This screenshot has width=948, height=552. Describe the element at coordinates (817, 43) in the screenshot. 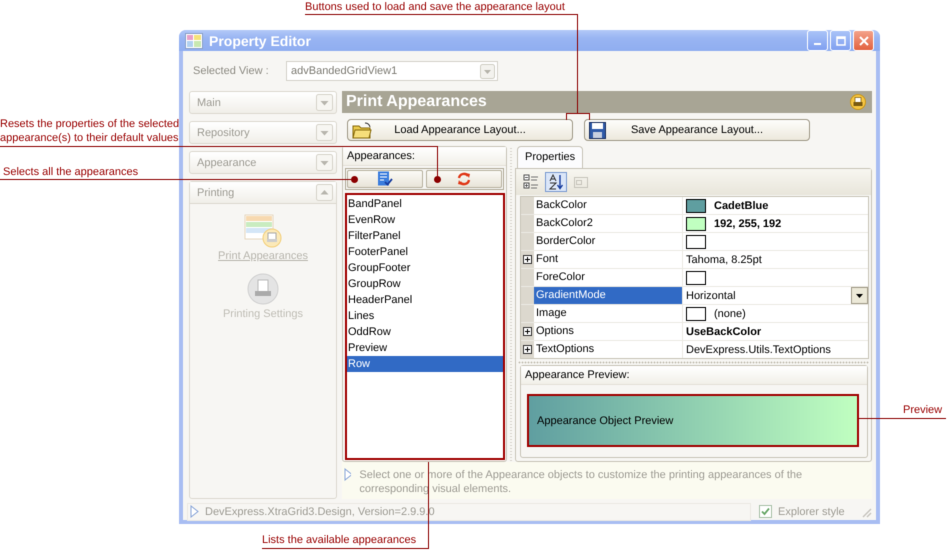

I see `minimize-icon` at that location.